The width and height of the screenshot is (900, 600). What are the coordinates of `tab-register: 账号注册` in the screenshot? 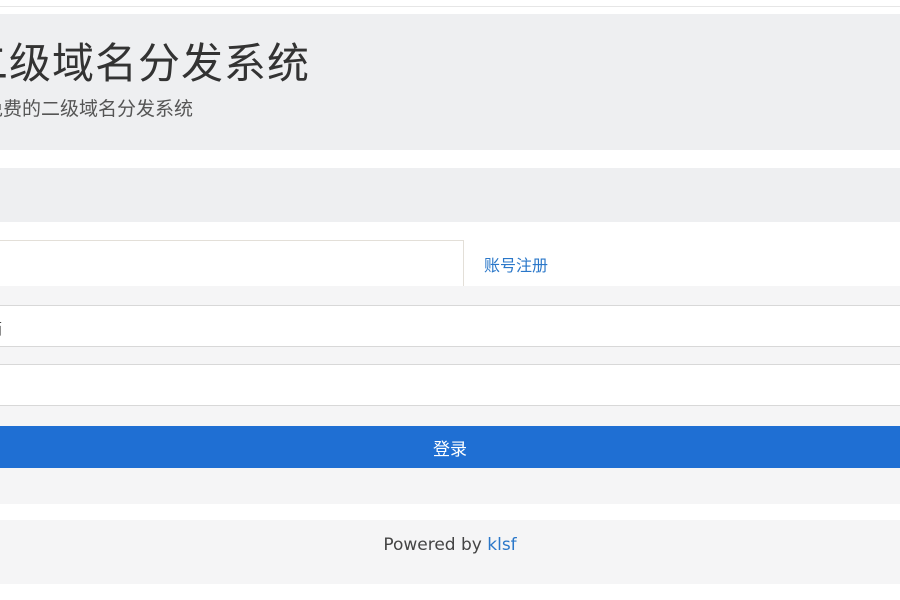 It's located at (516, 264).